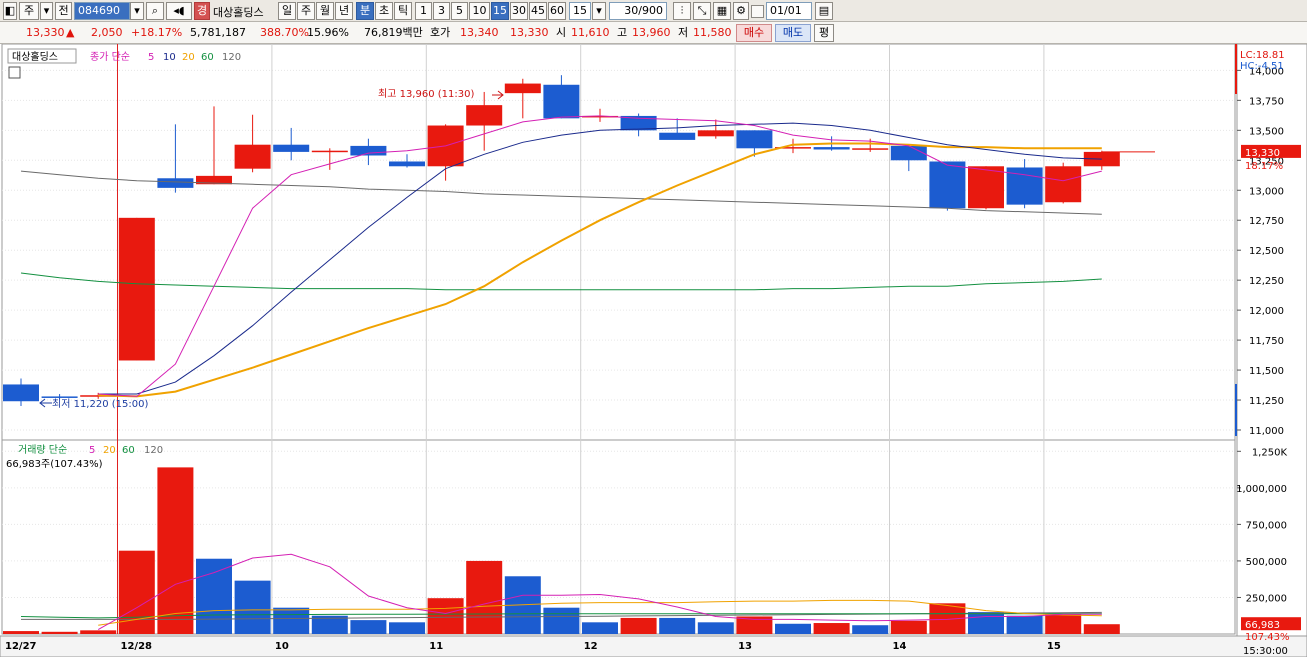 The height and width of the screenshot is (657, 1307). Describe the element at coordinates (557, 11) in the screenshot. I see `interval-60-button: 60` at that location.